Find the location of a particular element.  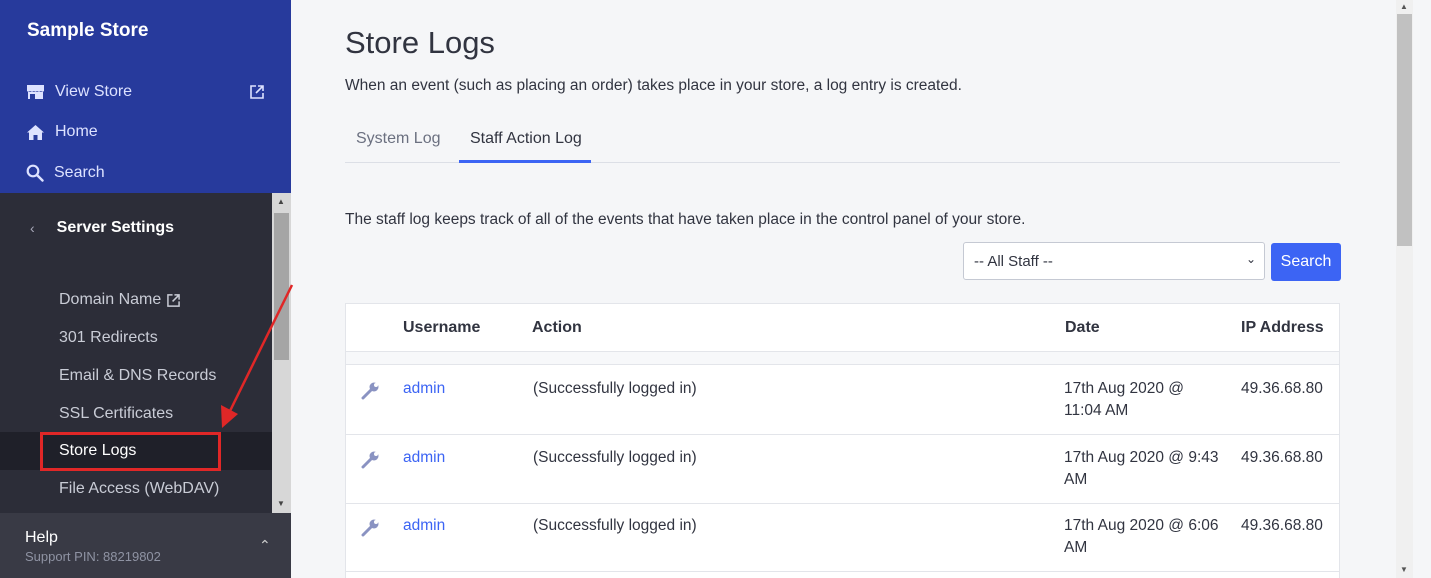

search-button: Search is located at coordinates (1306, 262).